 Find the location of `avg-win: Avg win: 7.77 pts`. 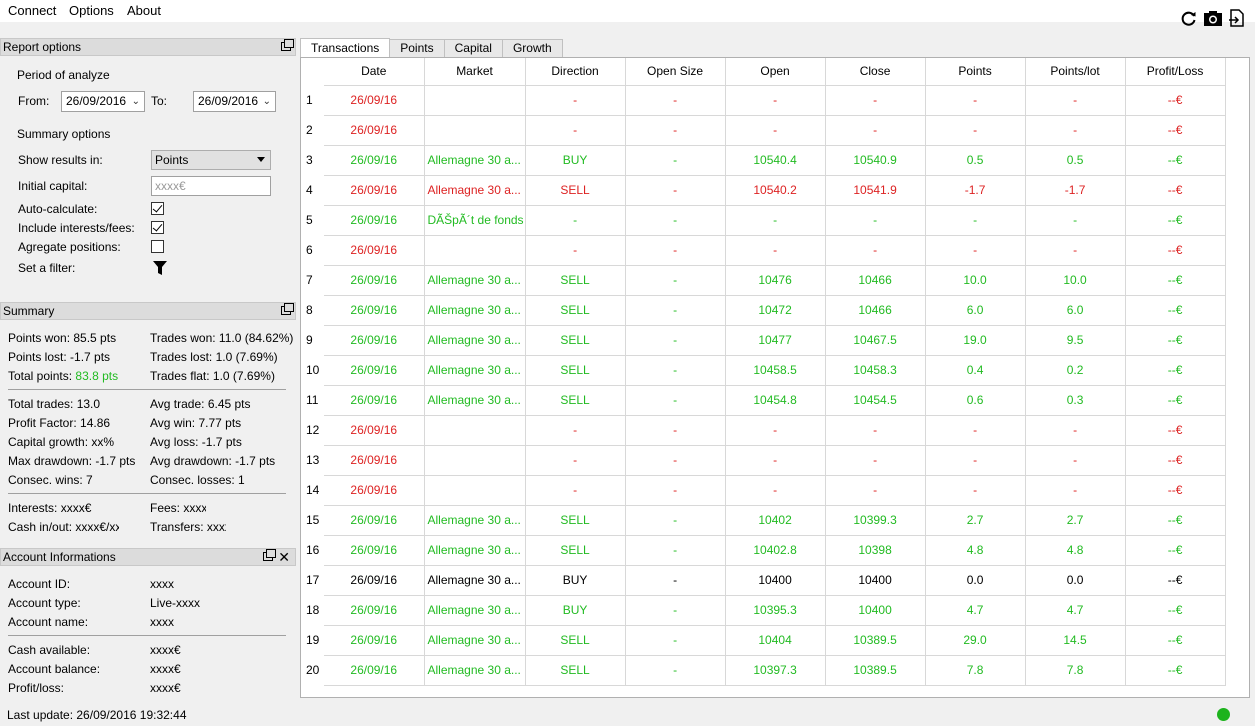

avg-win: Avg win: 7.77 pts is located at coordinates (196, 423).